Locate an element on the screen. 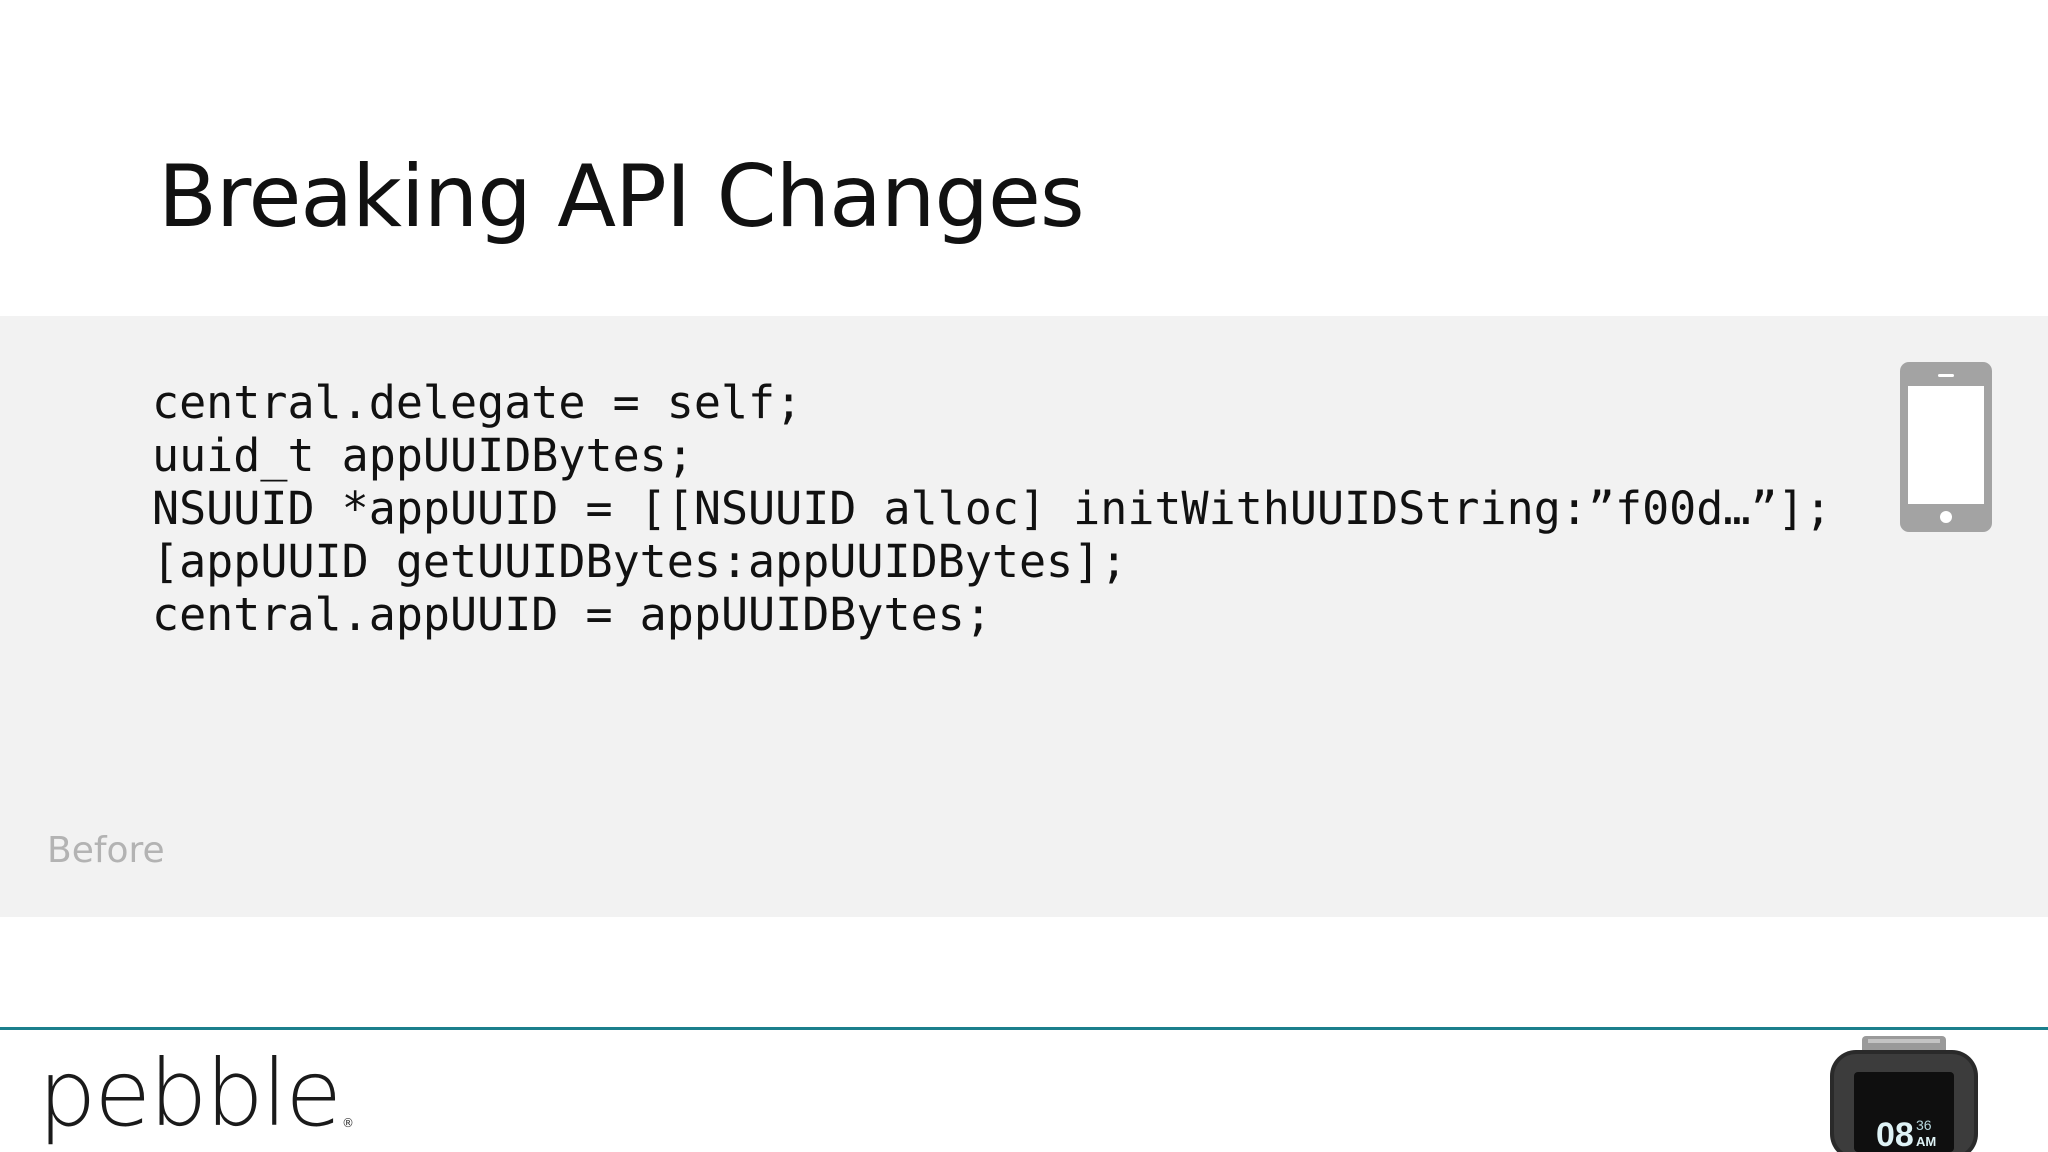 The width and height of the screenshot is (2048, 1152). code-line: [appUUID getUUIDBytes:appUUIDBytes]; is located at coordinates (640, 561).